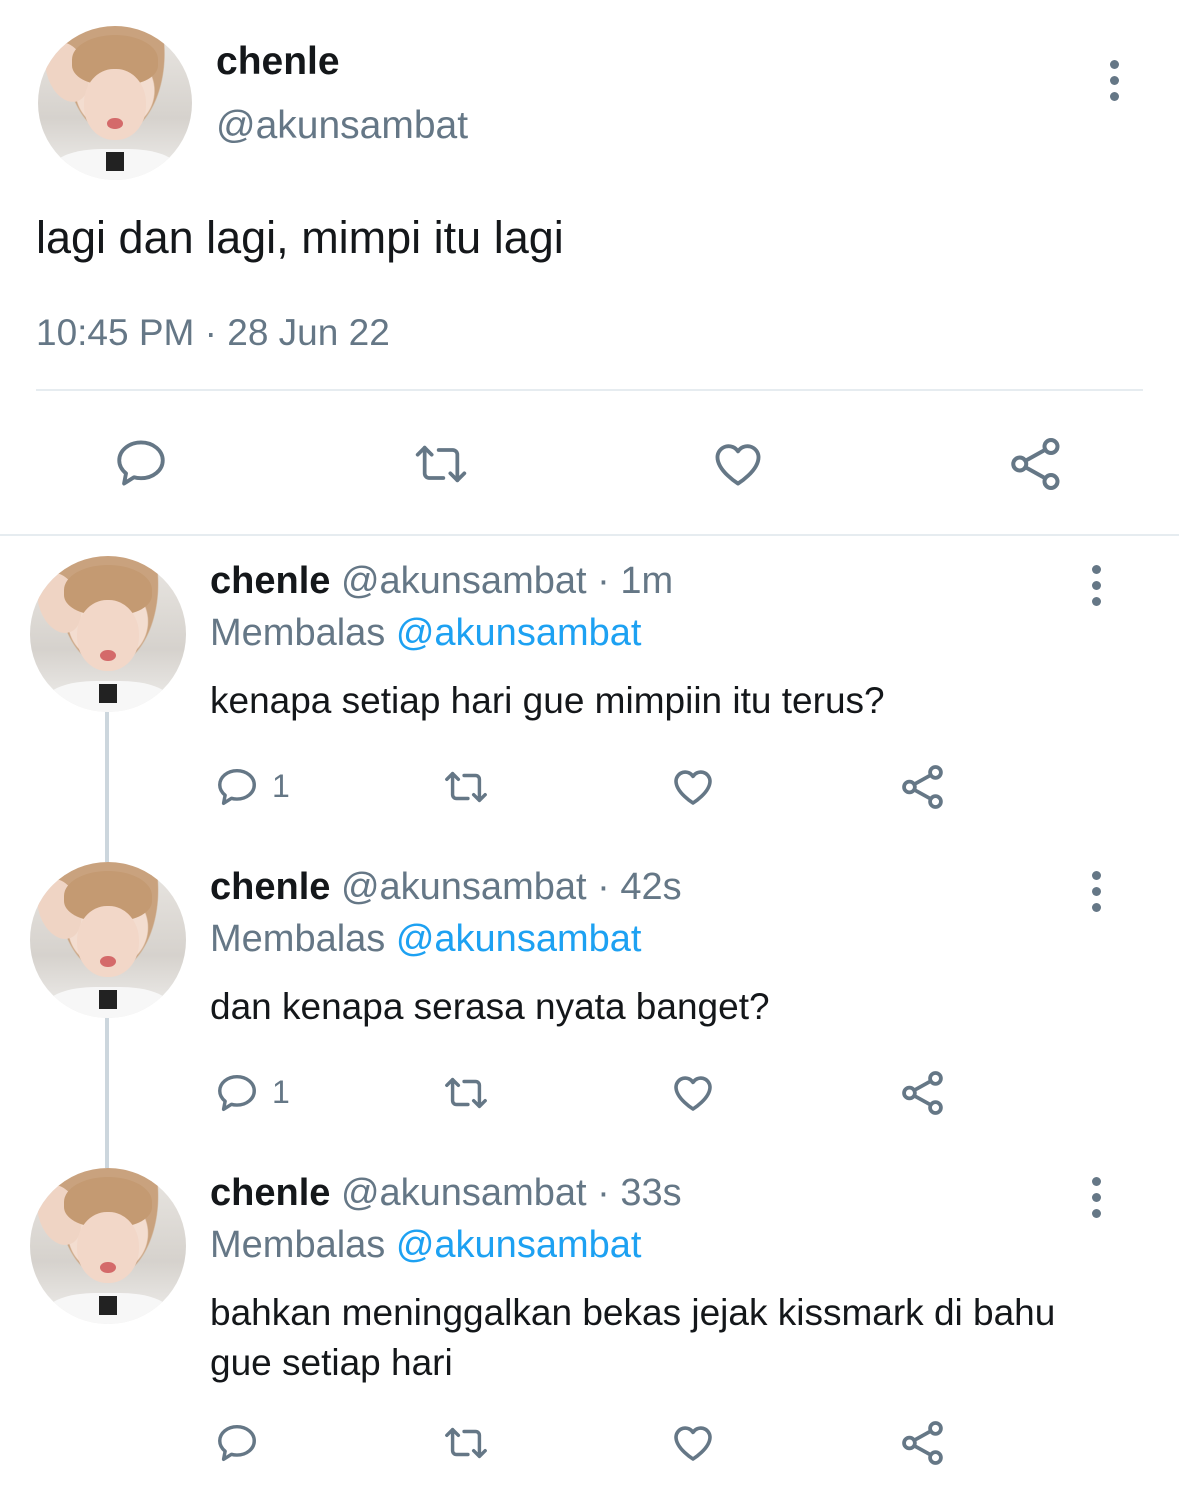 This screenshot has height=1497, width=1179. What do you see at coordinates (589, 390) in the screenshot?
I see `main-divider` at bounding box center [589, 390].